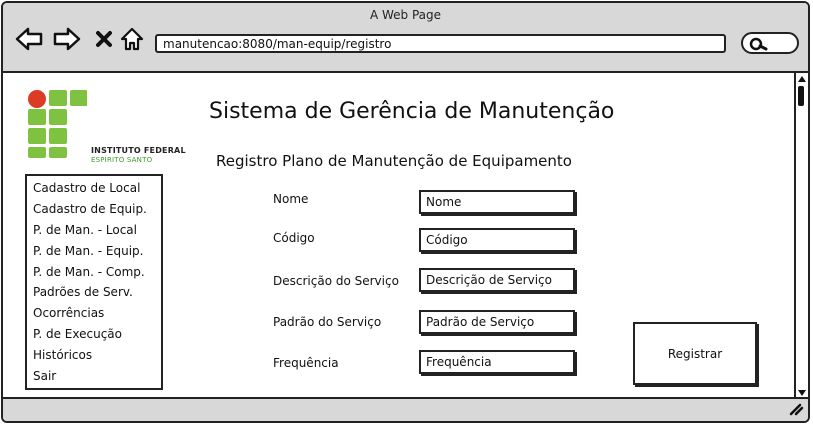  Describe the element at coordinates (695, 353) in the screenshot. I see `registrar-button: Registrar` at that location.